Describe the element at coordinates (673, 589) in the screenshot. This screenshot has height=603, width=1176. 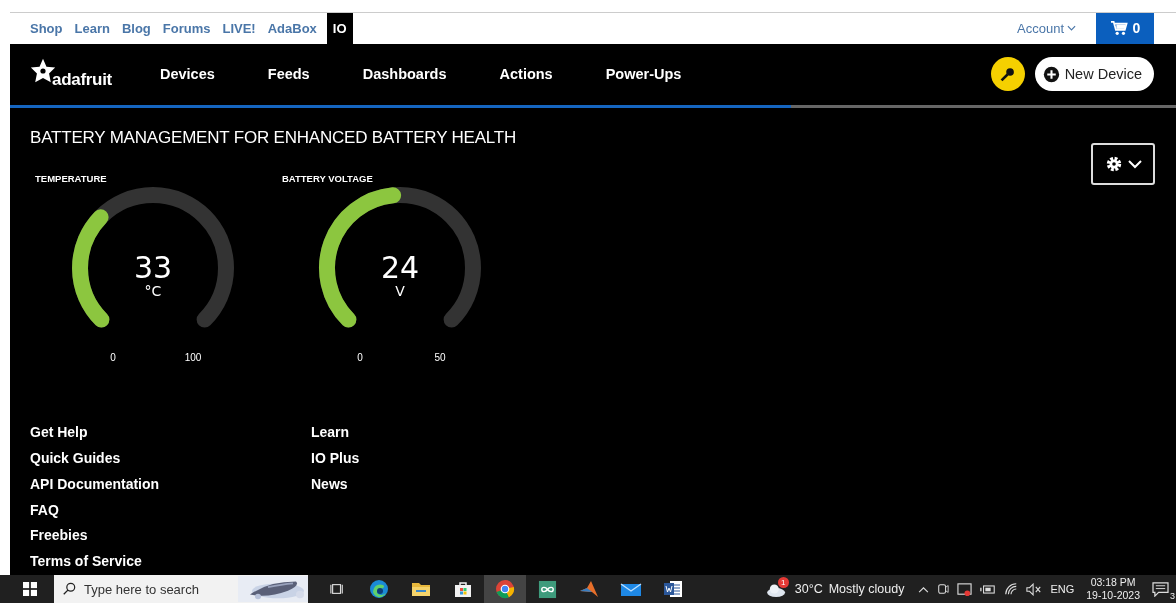
I see `document-icon` at that location.